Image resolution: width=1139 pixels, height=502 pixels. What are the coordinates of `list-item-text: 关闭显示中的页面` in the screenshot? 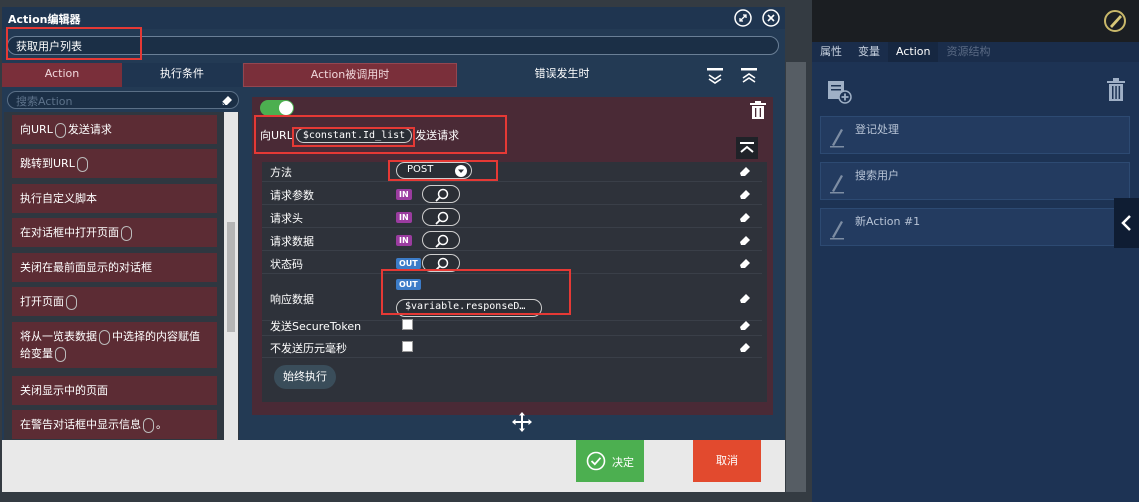 It's located at (64, 390).